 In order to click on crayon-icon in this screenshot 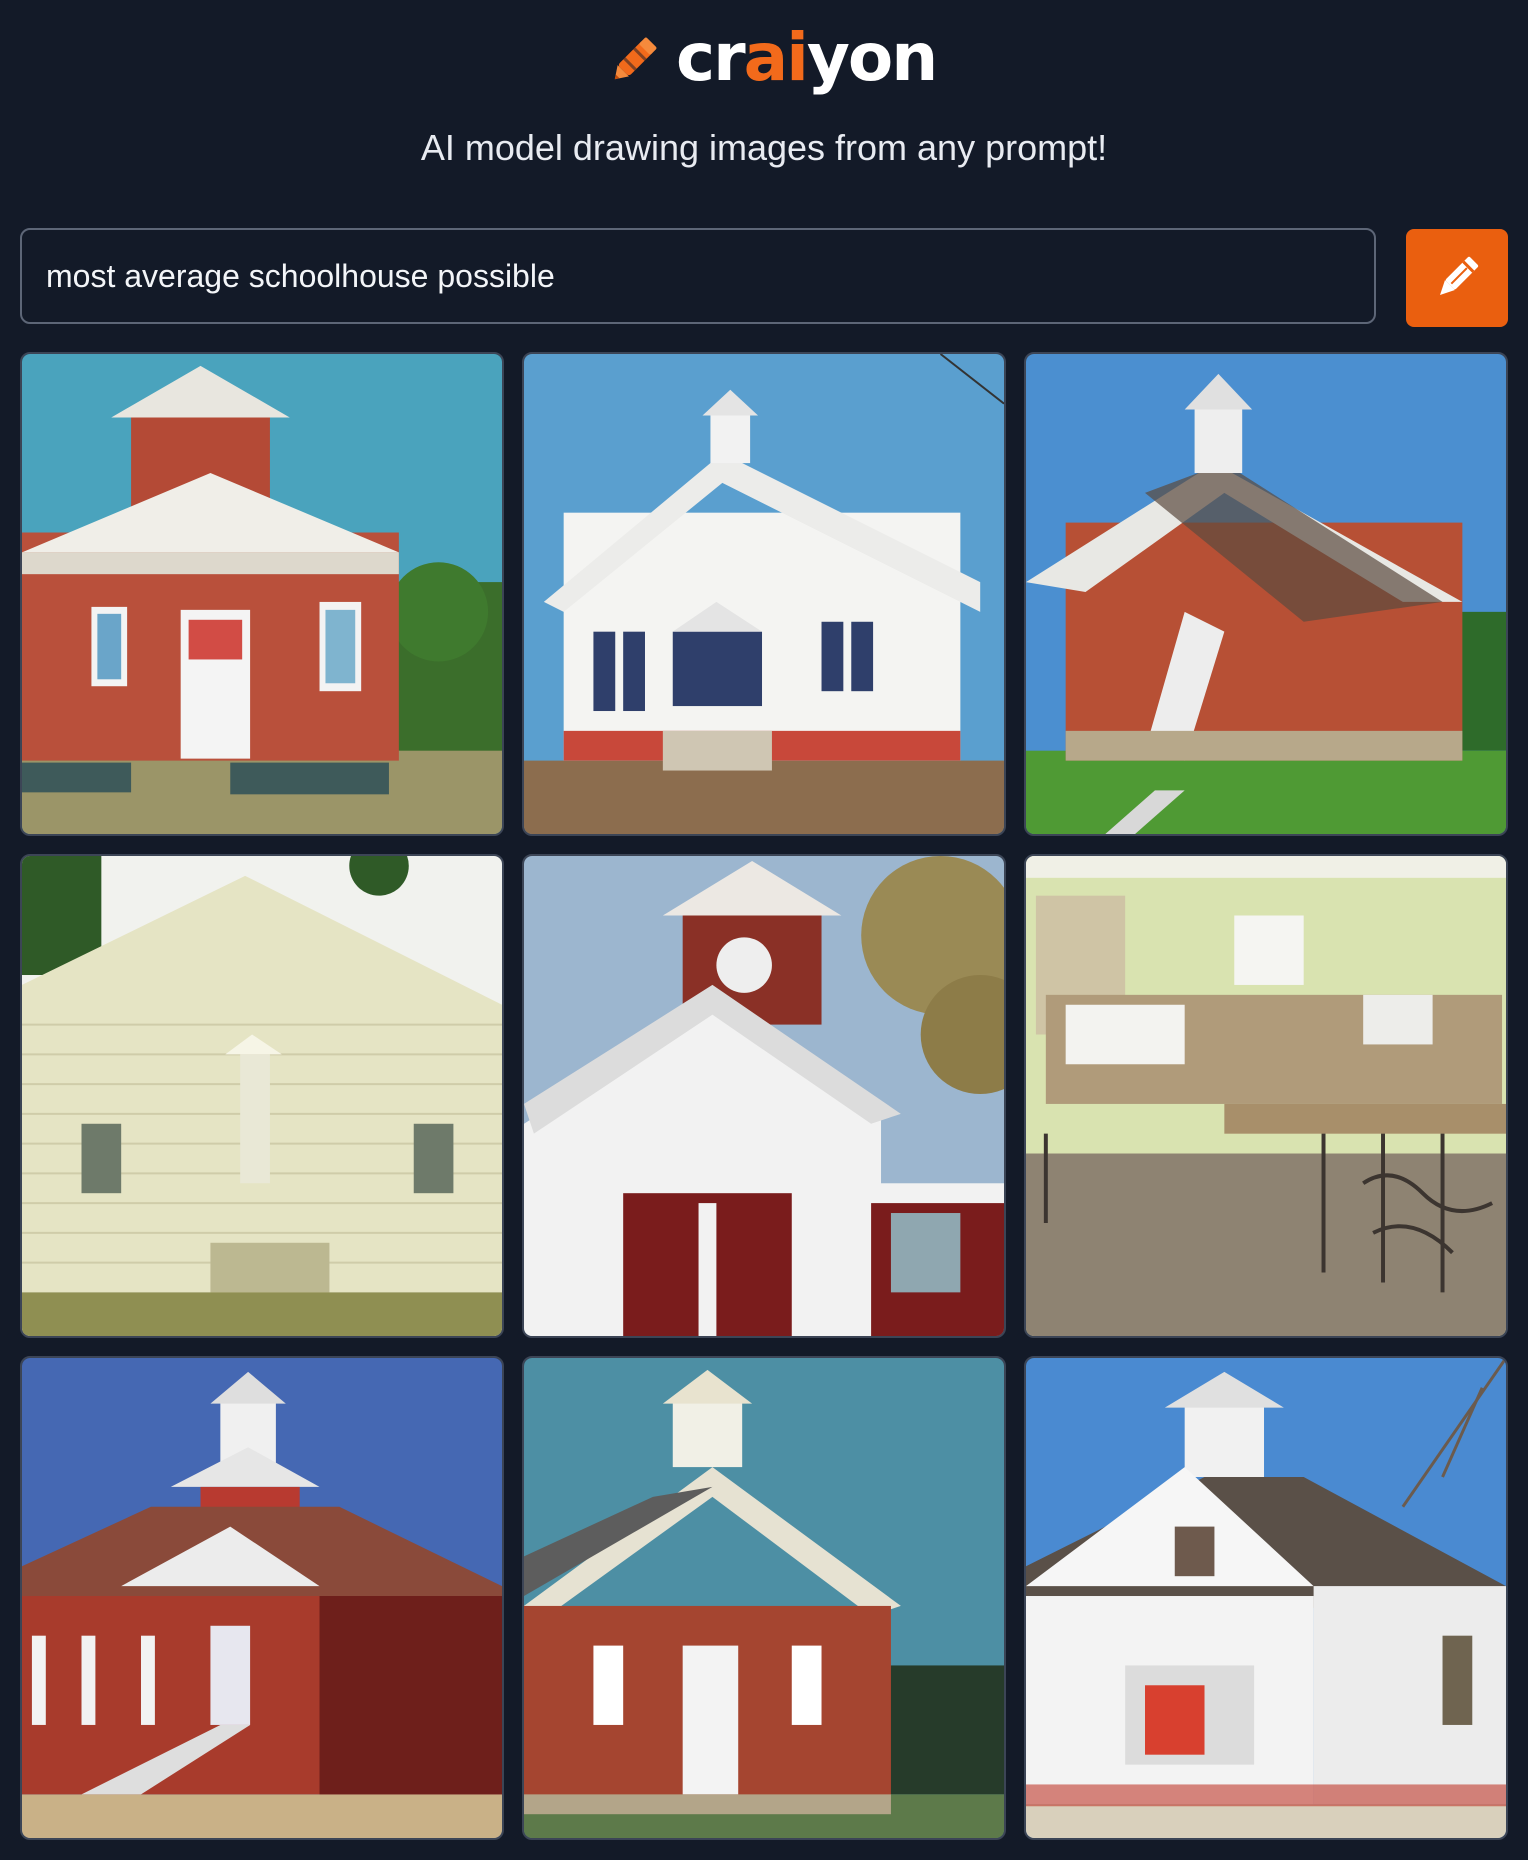, I will do `click(635, 58)`.